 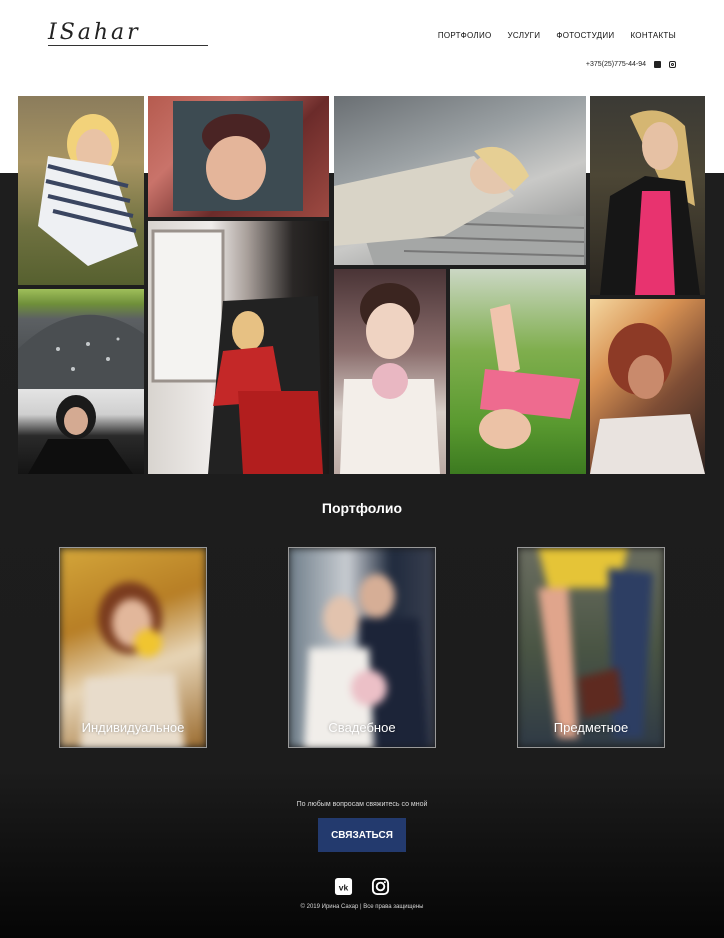 What do you see at coordinates (585, 35) in the screenshot?
I see `nav-item-studios: ФОТОСТУДИИ` at bounding box center [585, 35].